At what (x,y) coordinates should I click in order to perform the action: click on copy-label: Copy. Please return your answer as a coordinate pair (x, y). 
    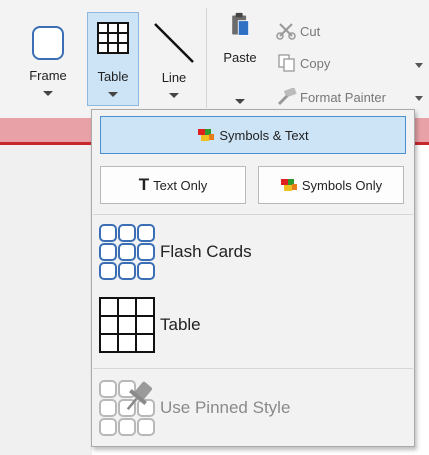
    Looking at the image, I should click on (315, 63).